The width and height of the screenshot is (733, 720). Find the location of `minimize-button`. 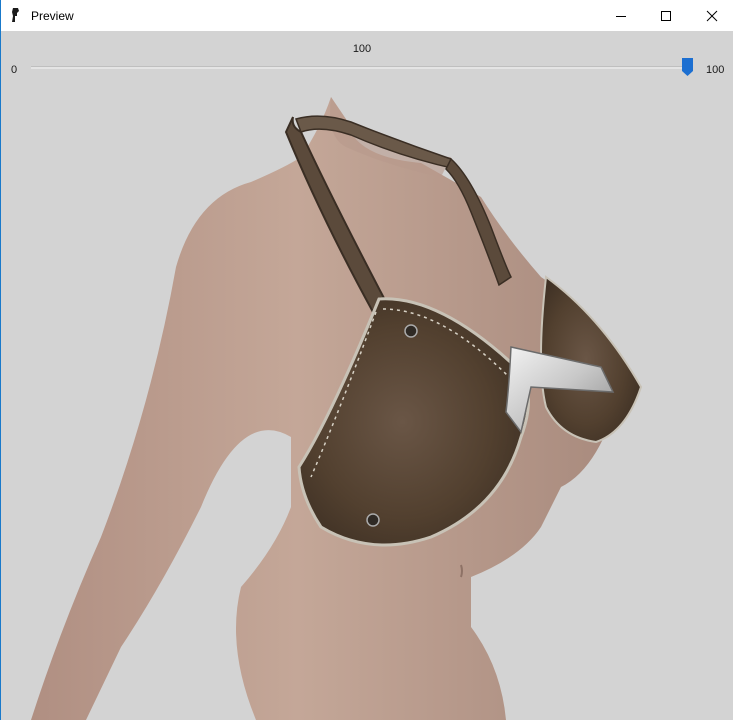

minimize-button is located at coordinates (621, 15).